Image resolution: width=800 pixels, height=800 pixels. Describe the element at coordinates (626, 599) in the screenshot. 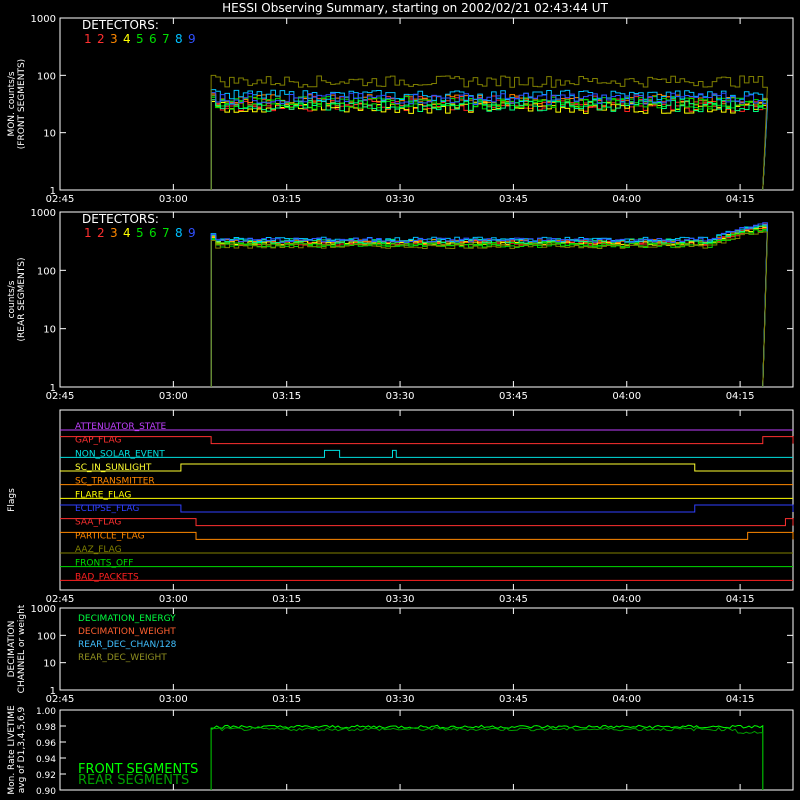

I see `flags-x-tick-label: 04:00` at that location.